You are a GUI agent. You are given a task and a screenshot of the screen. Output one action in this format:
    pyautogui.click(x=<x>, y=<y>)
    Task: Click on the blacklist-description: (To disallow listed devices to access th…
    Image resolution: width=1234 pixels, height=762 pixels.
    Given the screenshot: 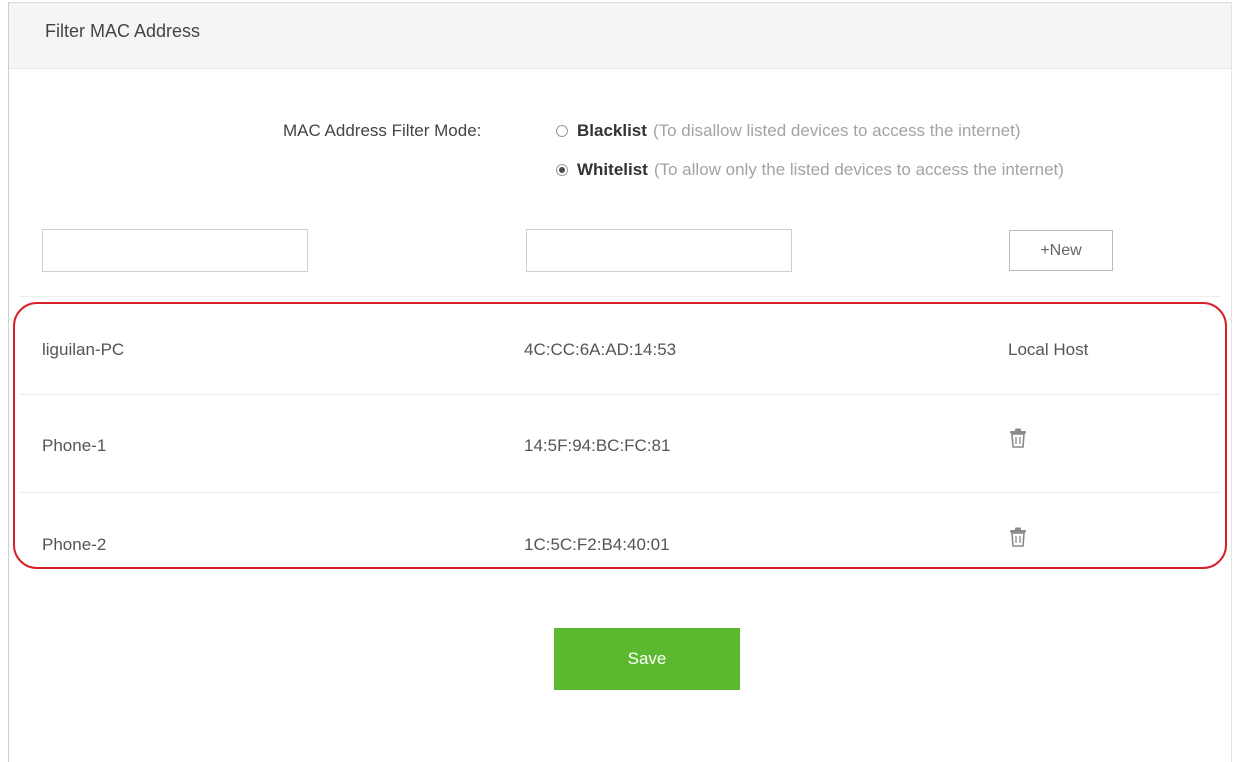 What is the action you would take?
    pyautogui.click(x=836, y=130)
    